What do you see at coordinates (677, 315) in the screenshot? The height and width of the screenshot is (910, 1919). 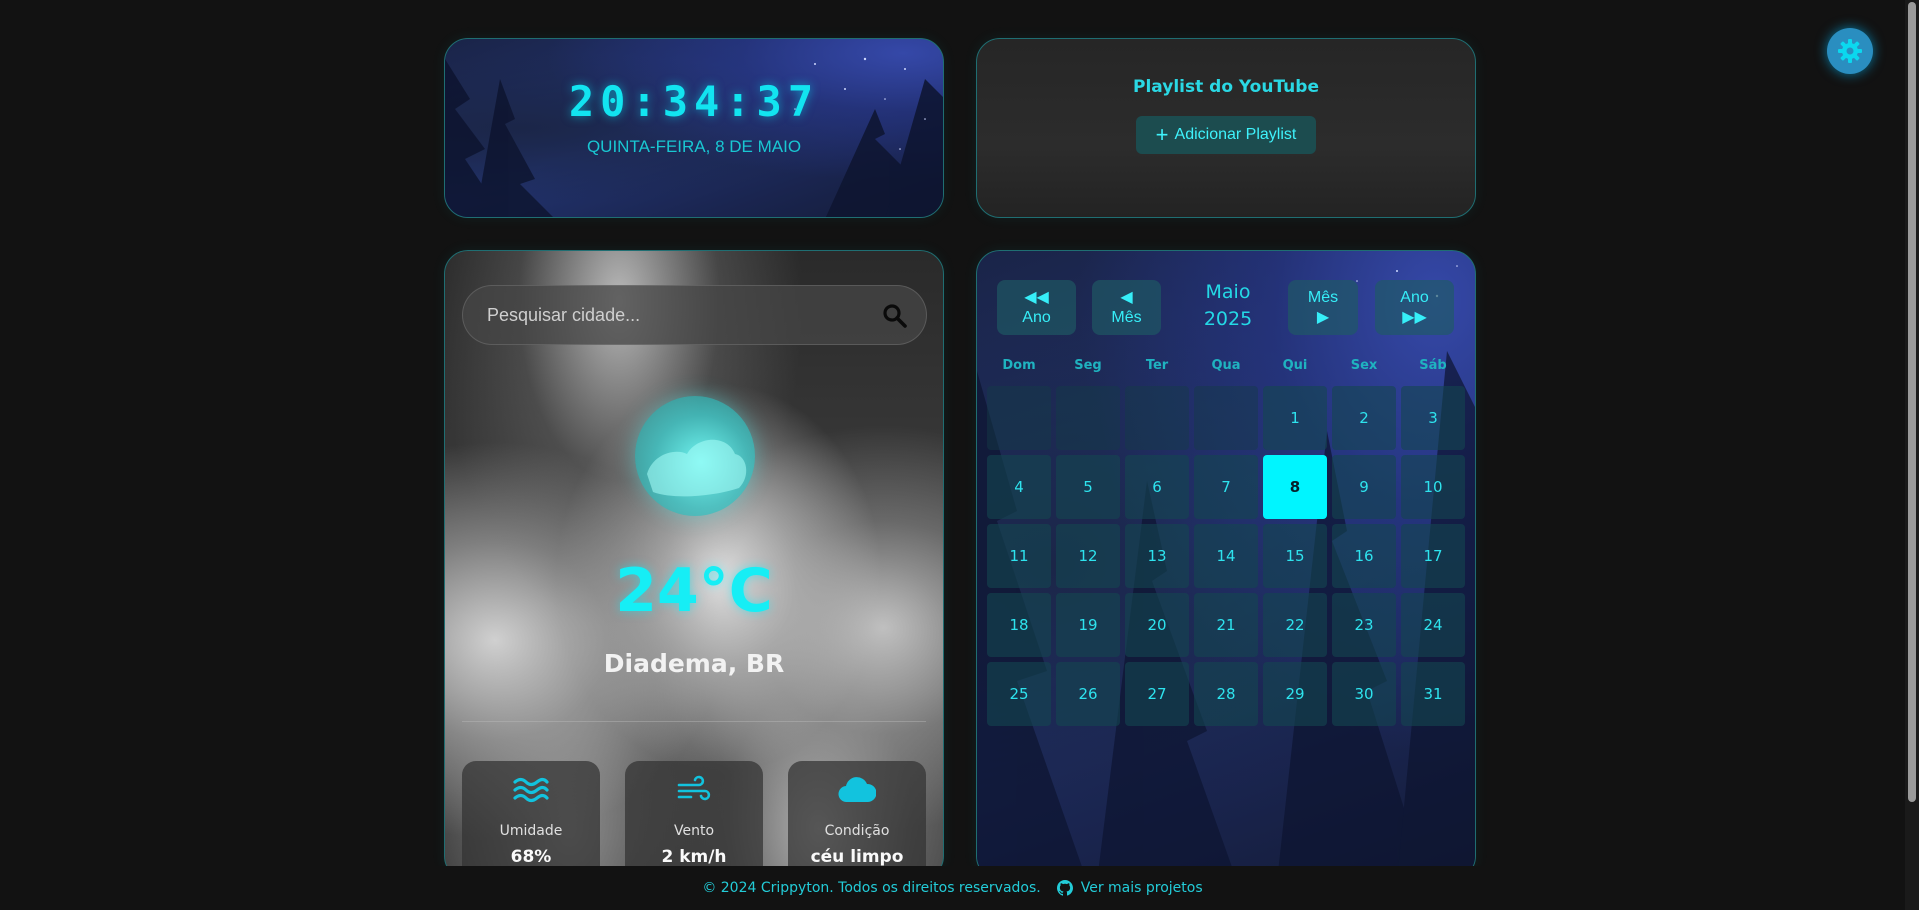 I see `city-search-input` at bounding box center [677, 315].